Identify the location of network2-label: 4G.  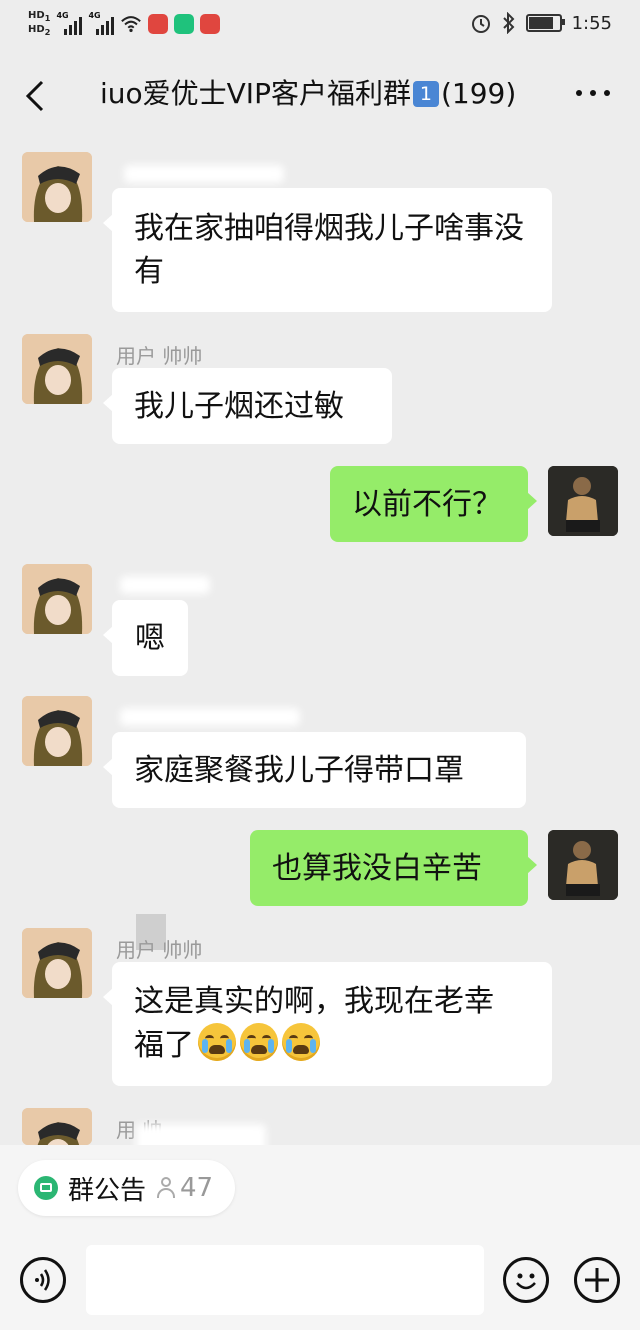
(94, 15).